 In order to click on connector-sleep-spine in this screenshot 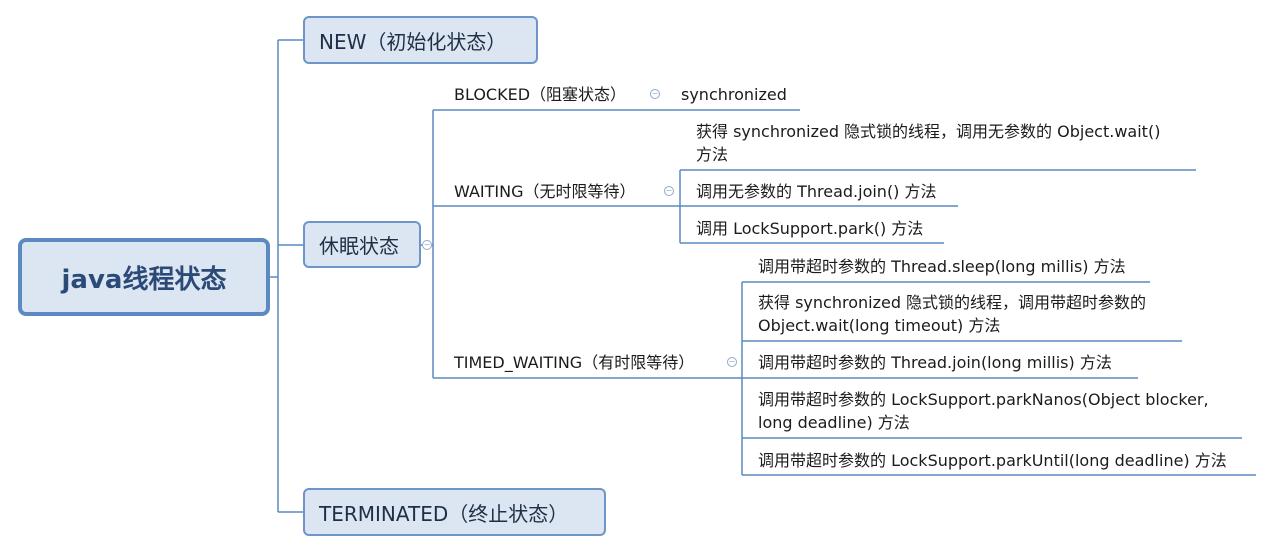, I will do `click(572, 244)`.